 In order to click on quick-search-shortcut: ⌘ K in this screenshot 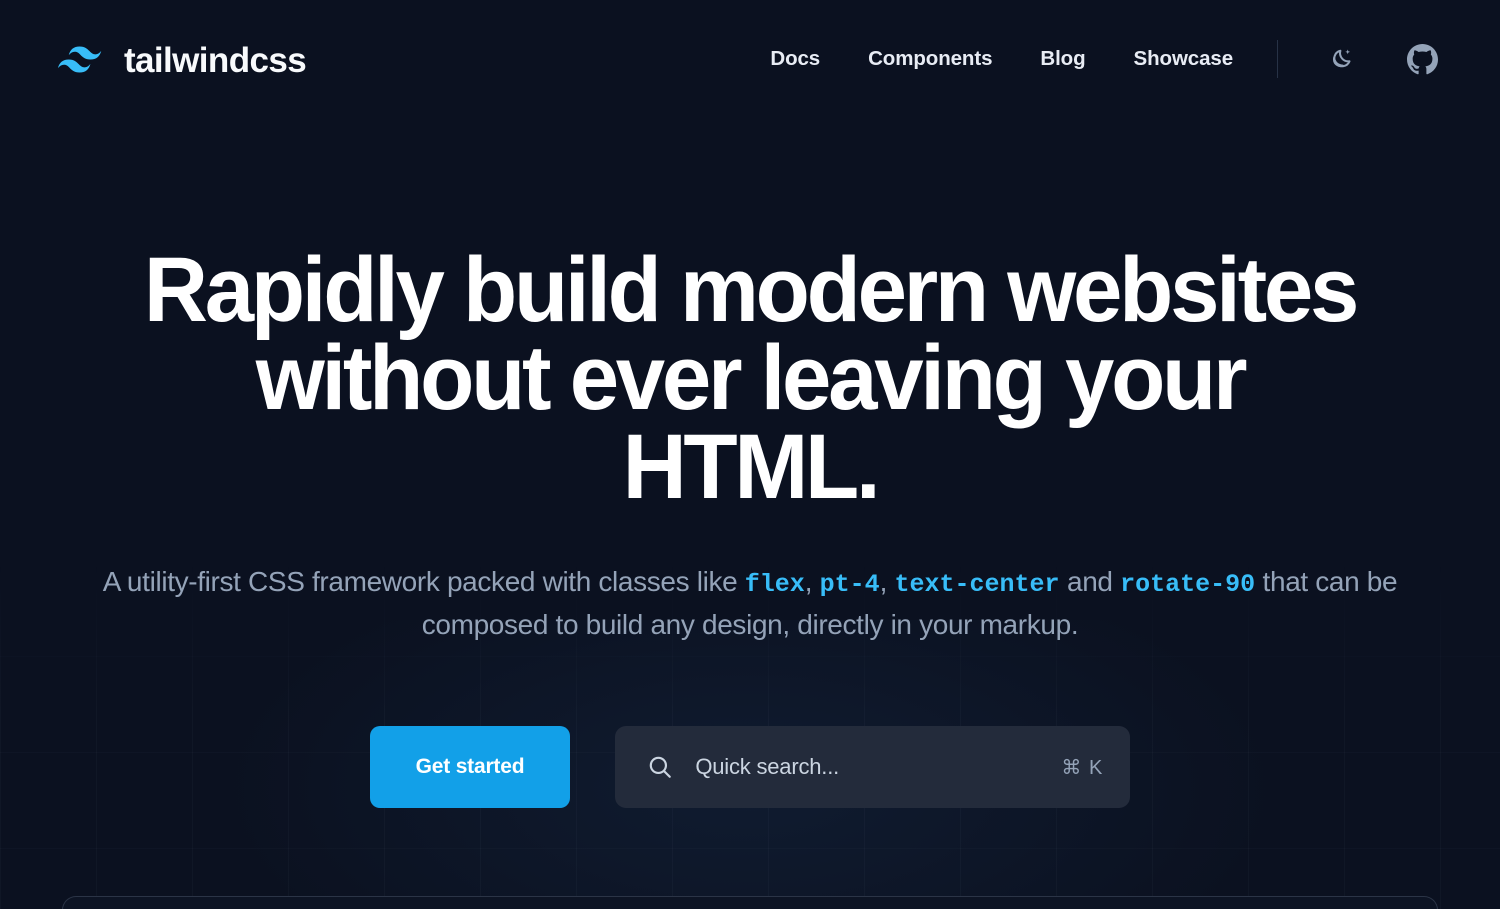, I will do `click(1082, 767)`.